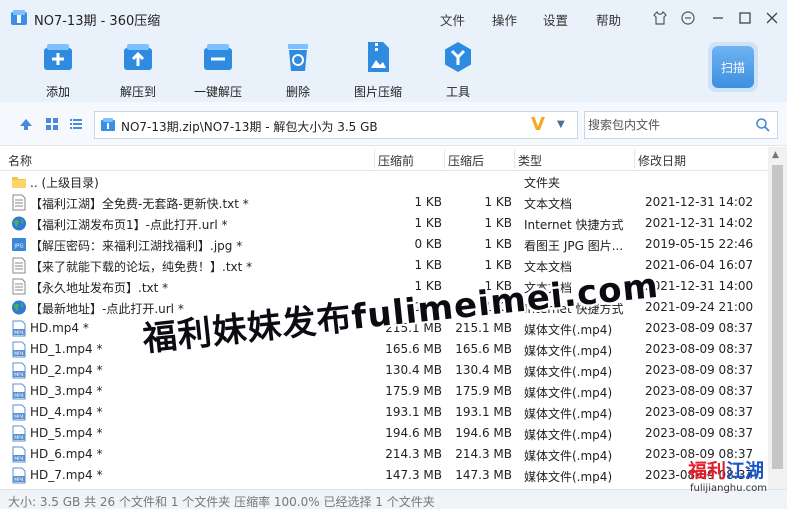 The height and width of the screenshot is (509, 787). What do you see at coordinates (483, 391) in the screenshot?
I see `file-packed-size: 175.9 MB` at bounding box center [483, 391].